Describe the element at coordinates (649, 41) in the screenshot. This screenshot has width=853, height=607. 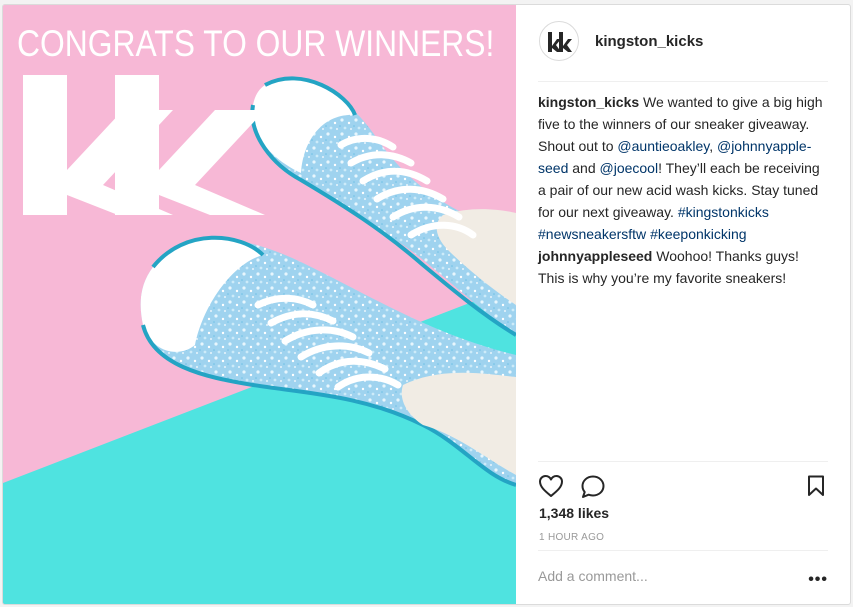
I see `post-author-username: kingston_kicks` at that location.